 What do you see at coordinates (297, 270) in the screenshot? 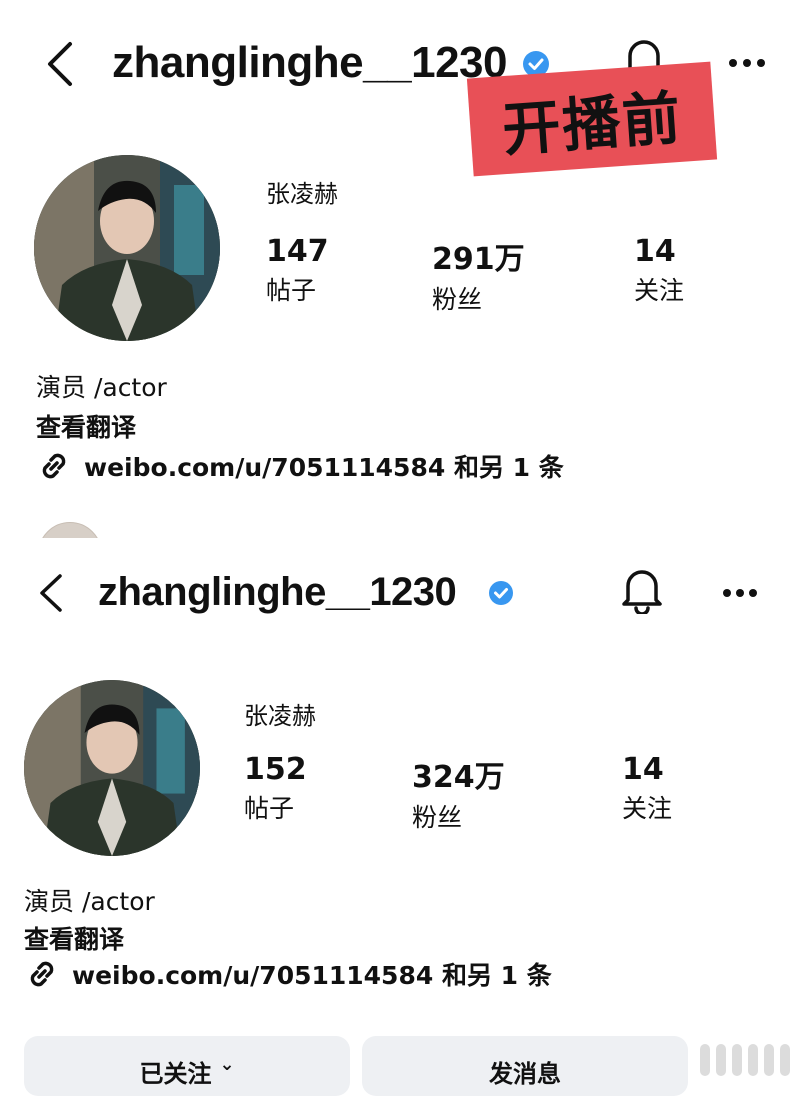
I see `stat-posts: 147 帖子` at bounding box center [297, 270].